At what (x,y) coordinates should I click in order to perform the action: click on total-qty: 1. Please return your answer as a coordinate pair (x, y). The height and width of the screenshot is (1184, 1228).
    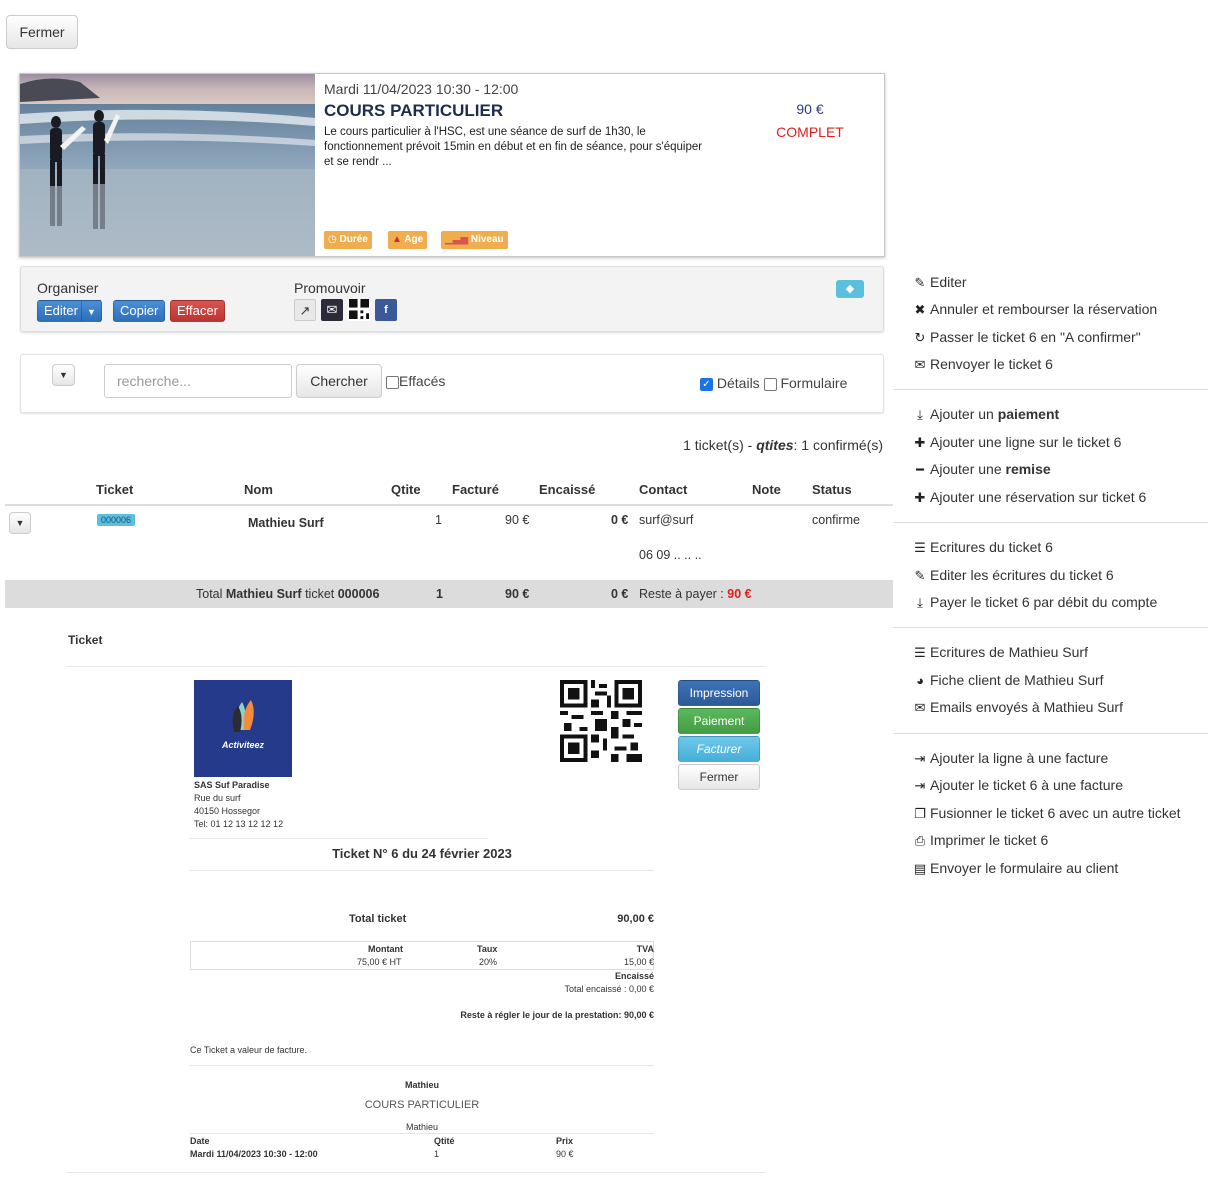
    Looking at the image, I should click on (439, 594).